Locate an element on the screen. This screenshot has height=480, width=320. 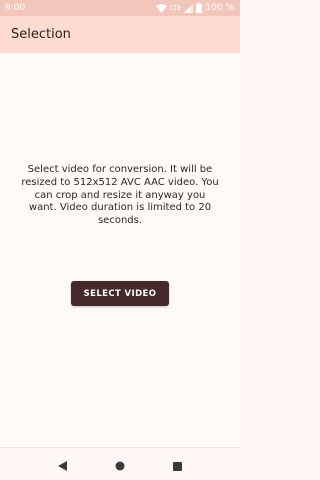
status-bar: 9:00 LTE 100 % is located at coordinates (120, 8).